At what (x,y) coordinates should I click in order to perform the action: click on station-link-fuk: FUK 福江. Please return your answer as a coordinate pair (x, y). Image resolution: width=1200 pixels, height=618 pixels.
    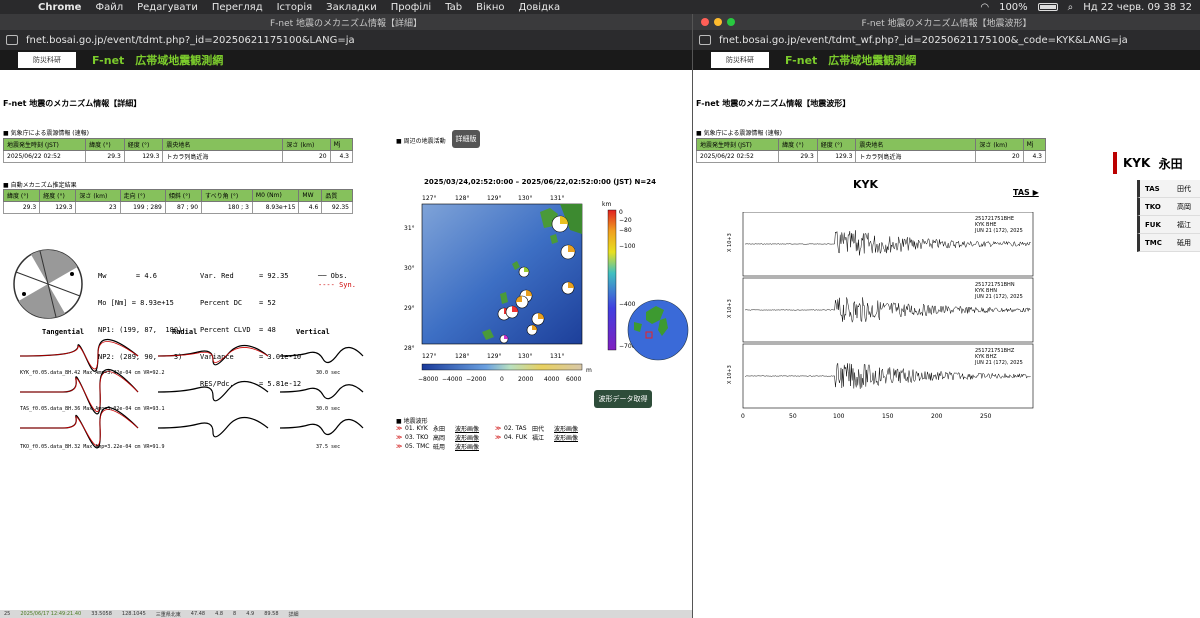
    Looking at the image, I should click on (1168, 225).